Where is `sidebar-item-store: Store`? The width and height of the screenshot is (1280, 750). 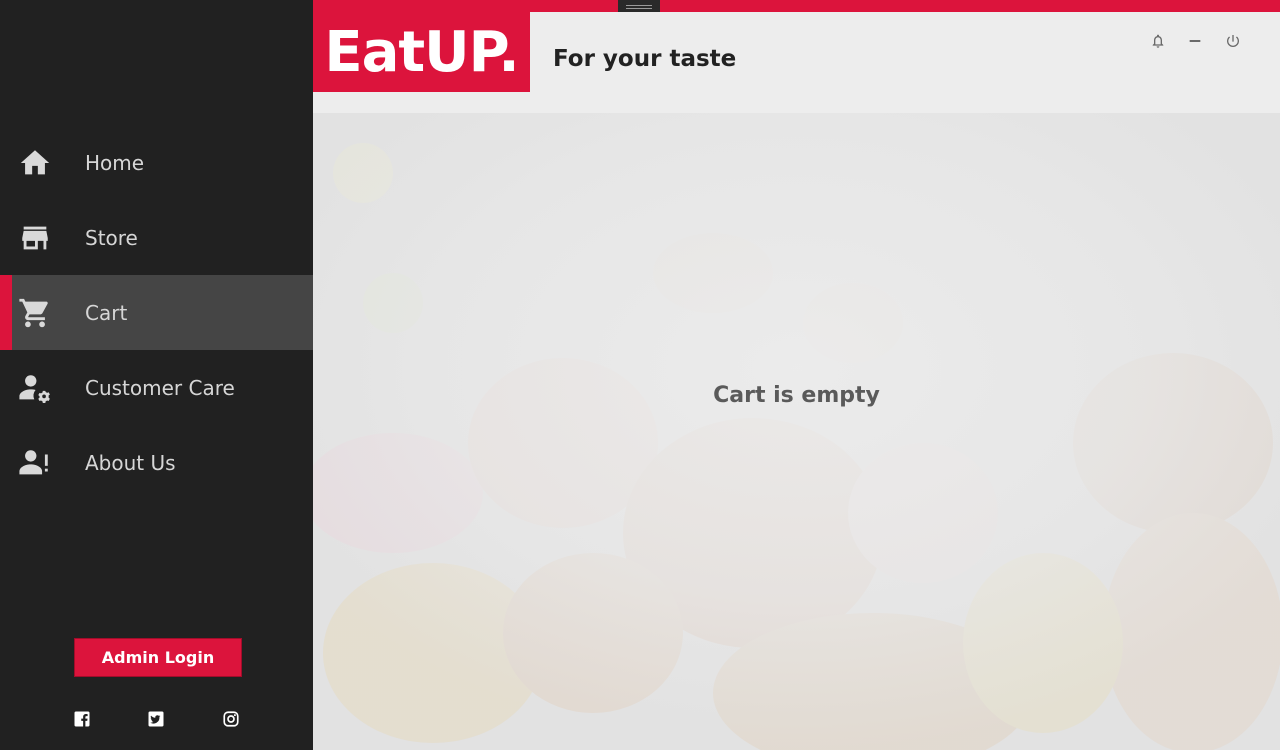 sidebar-item-store: Store is located at coordinates (156, 237).